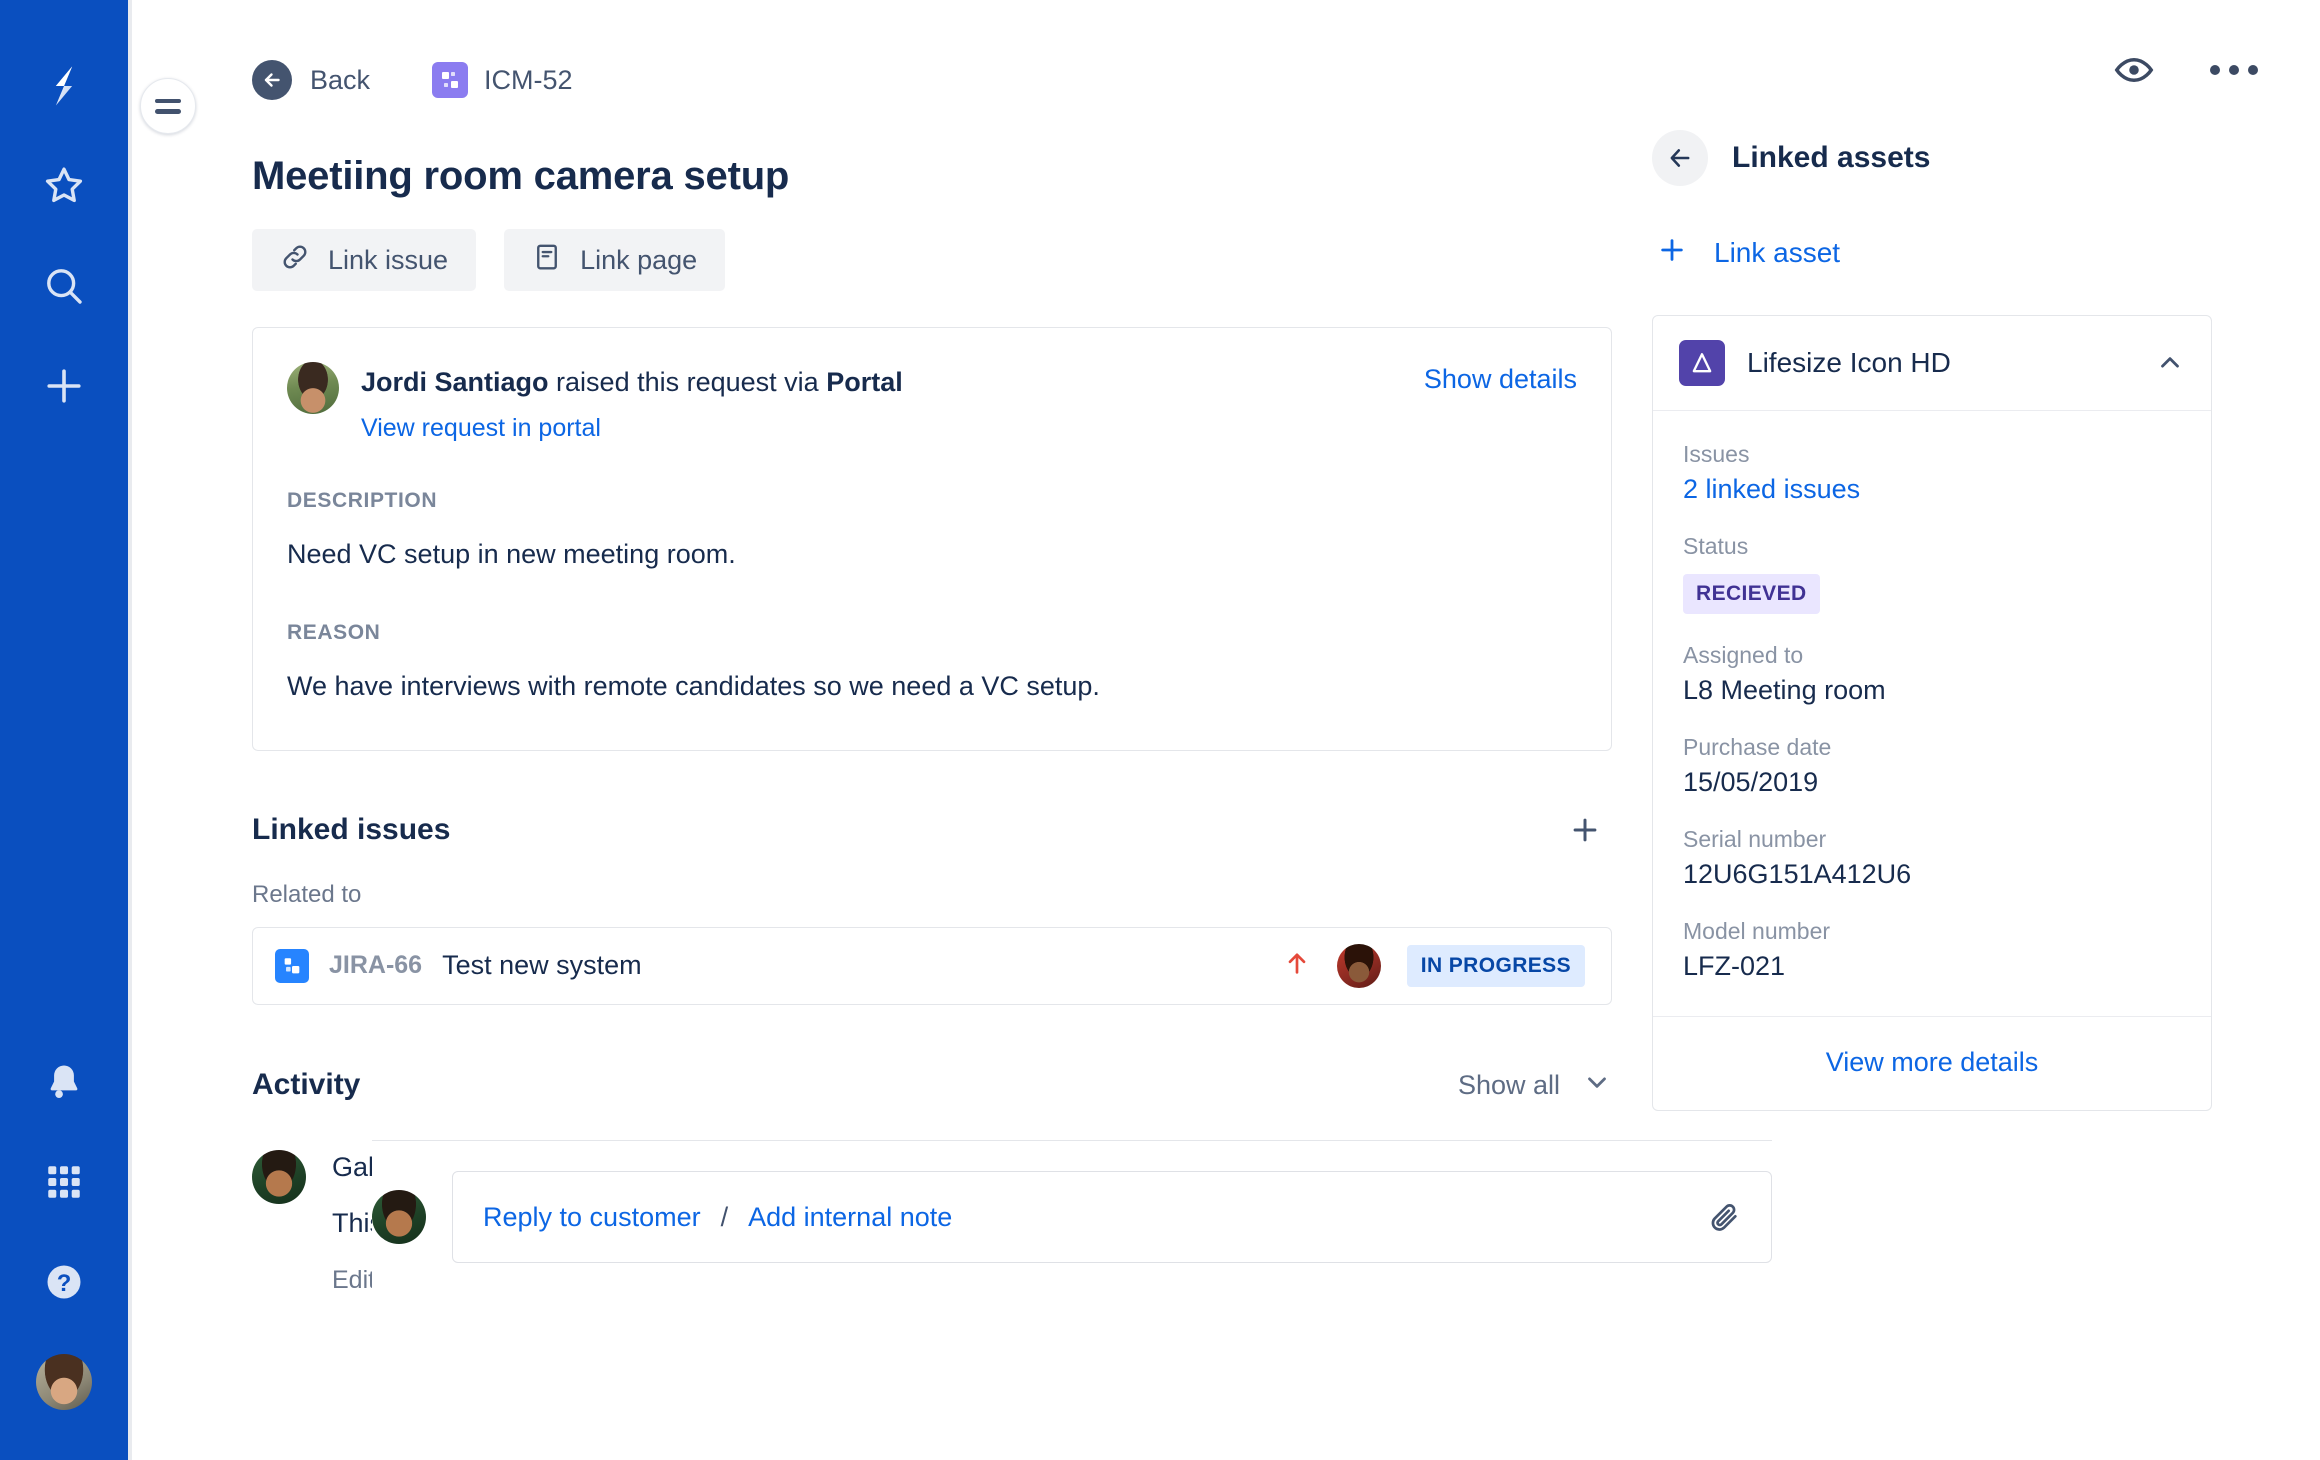  Describe the element at coordinates (64, 1182) in the screenshot. I see `apps-grid-icon` at that location.